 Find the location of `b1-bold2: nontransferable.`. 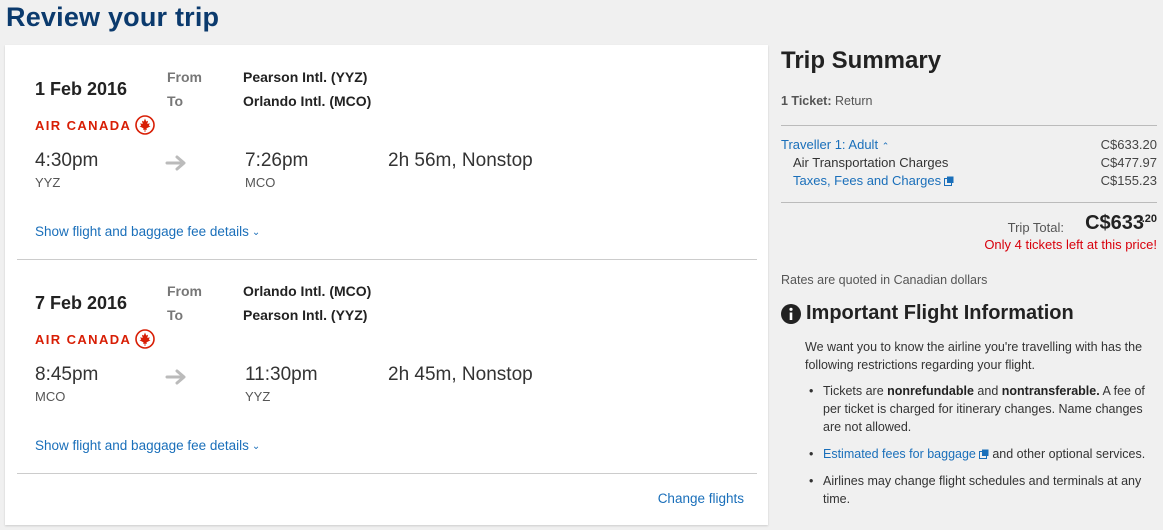

b1-bold2: nontransferable. is located at coordinates (1050, 391).